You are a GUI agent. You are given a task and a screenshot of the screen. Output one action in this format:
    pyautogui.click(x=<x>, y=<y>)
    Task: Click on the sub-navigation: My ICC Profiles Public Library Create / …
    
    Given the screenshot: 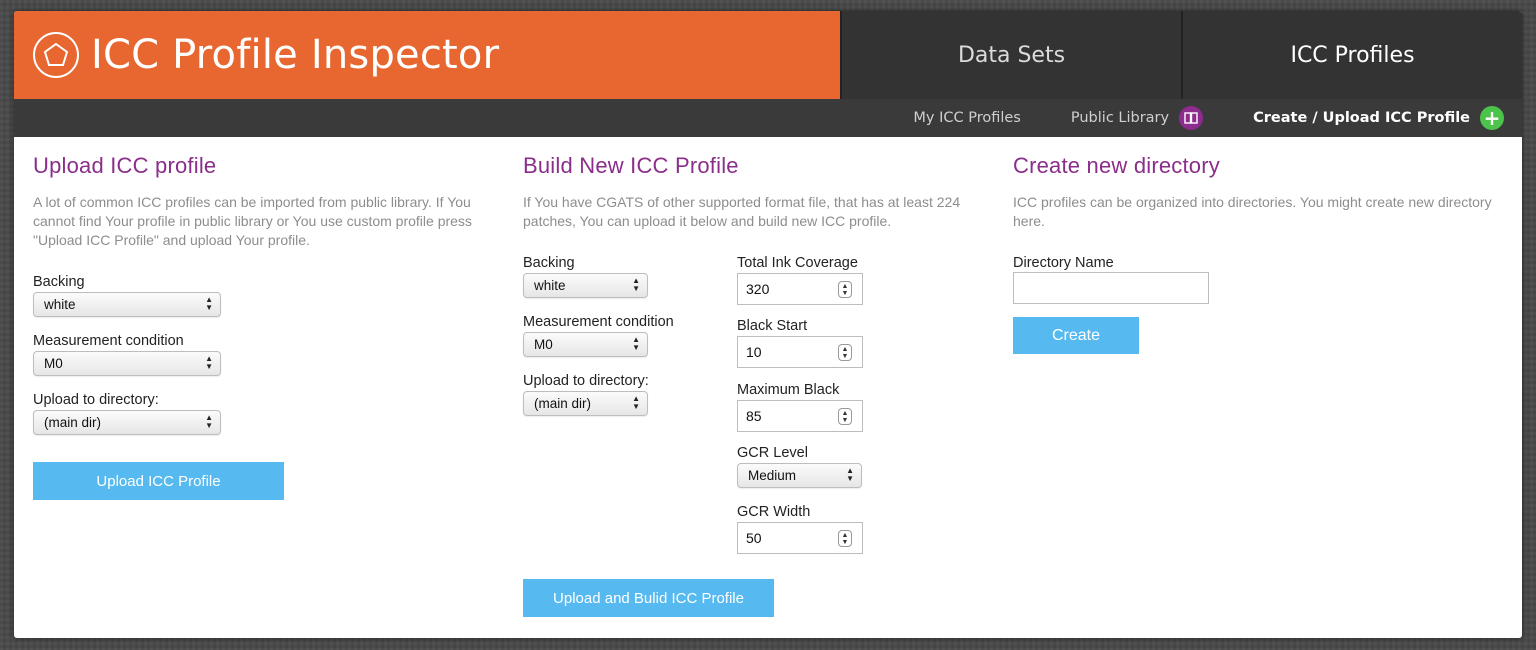 What is the action you would take?
    pyautogui.click(x=768, y=118)
    